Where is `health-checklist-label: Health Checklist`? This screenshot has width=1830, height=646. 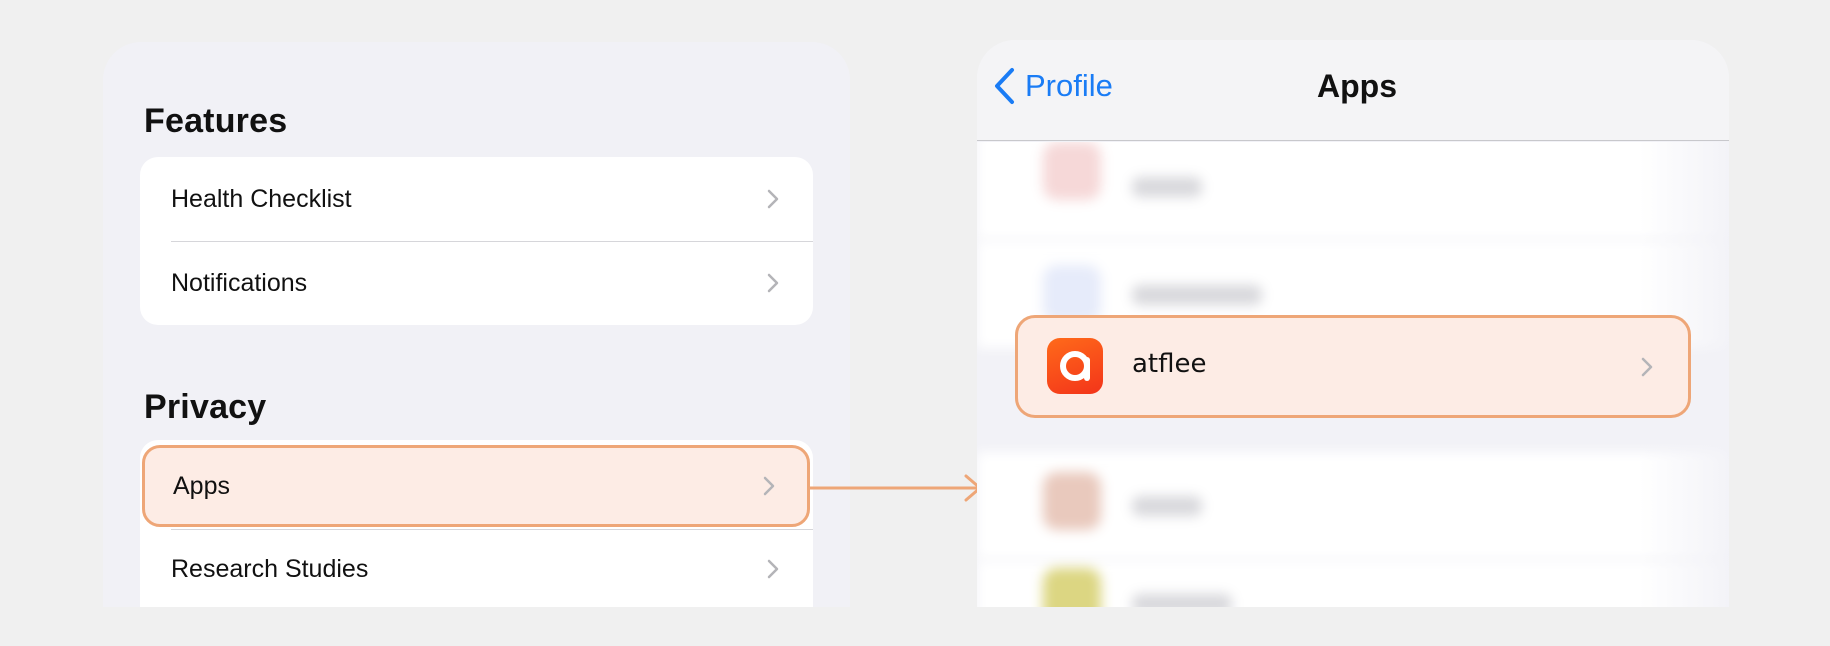 health-checklist-label: Health Checklist is located at coordinates (261, 198).